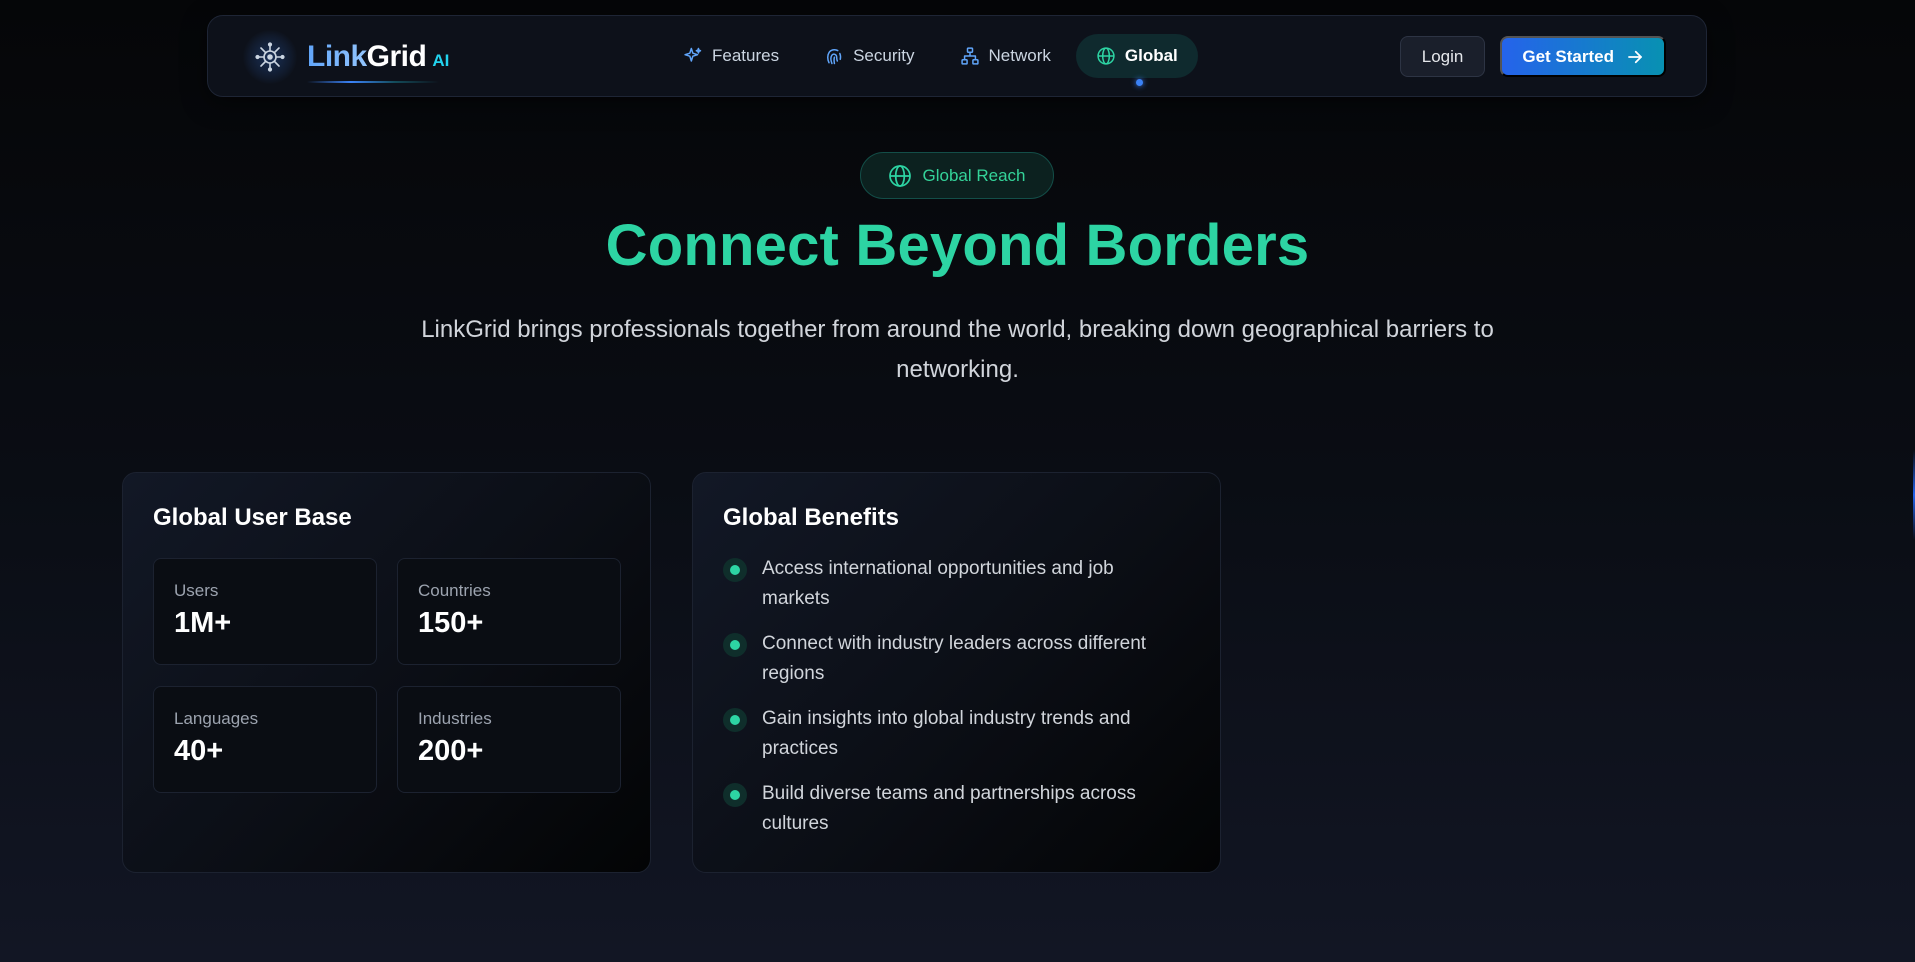 This screenshot has height=962, width=1915. What do you see at coordinates (884, 55) in the screenshot?
I see `nav-label-security: Security` at bounding box center [884, 55].